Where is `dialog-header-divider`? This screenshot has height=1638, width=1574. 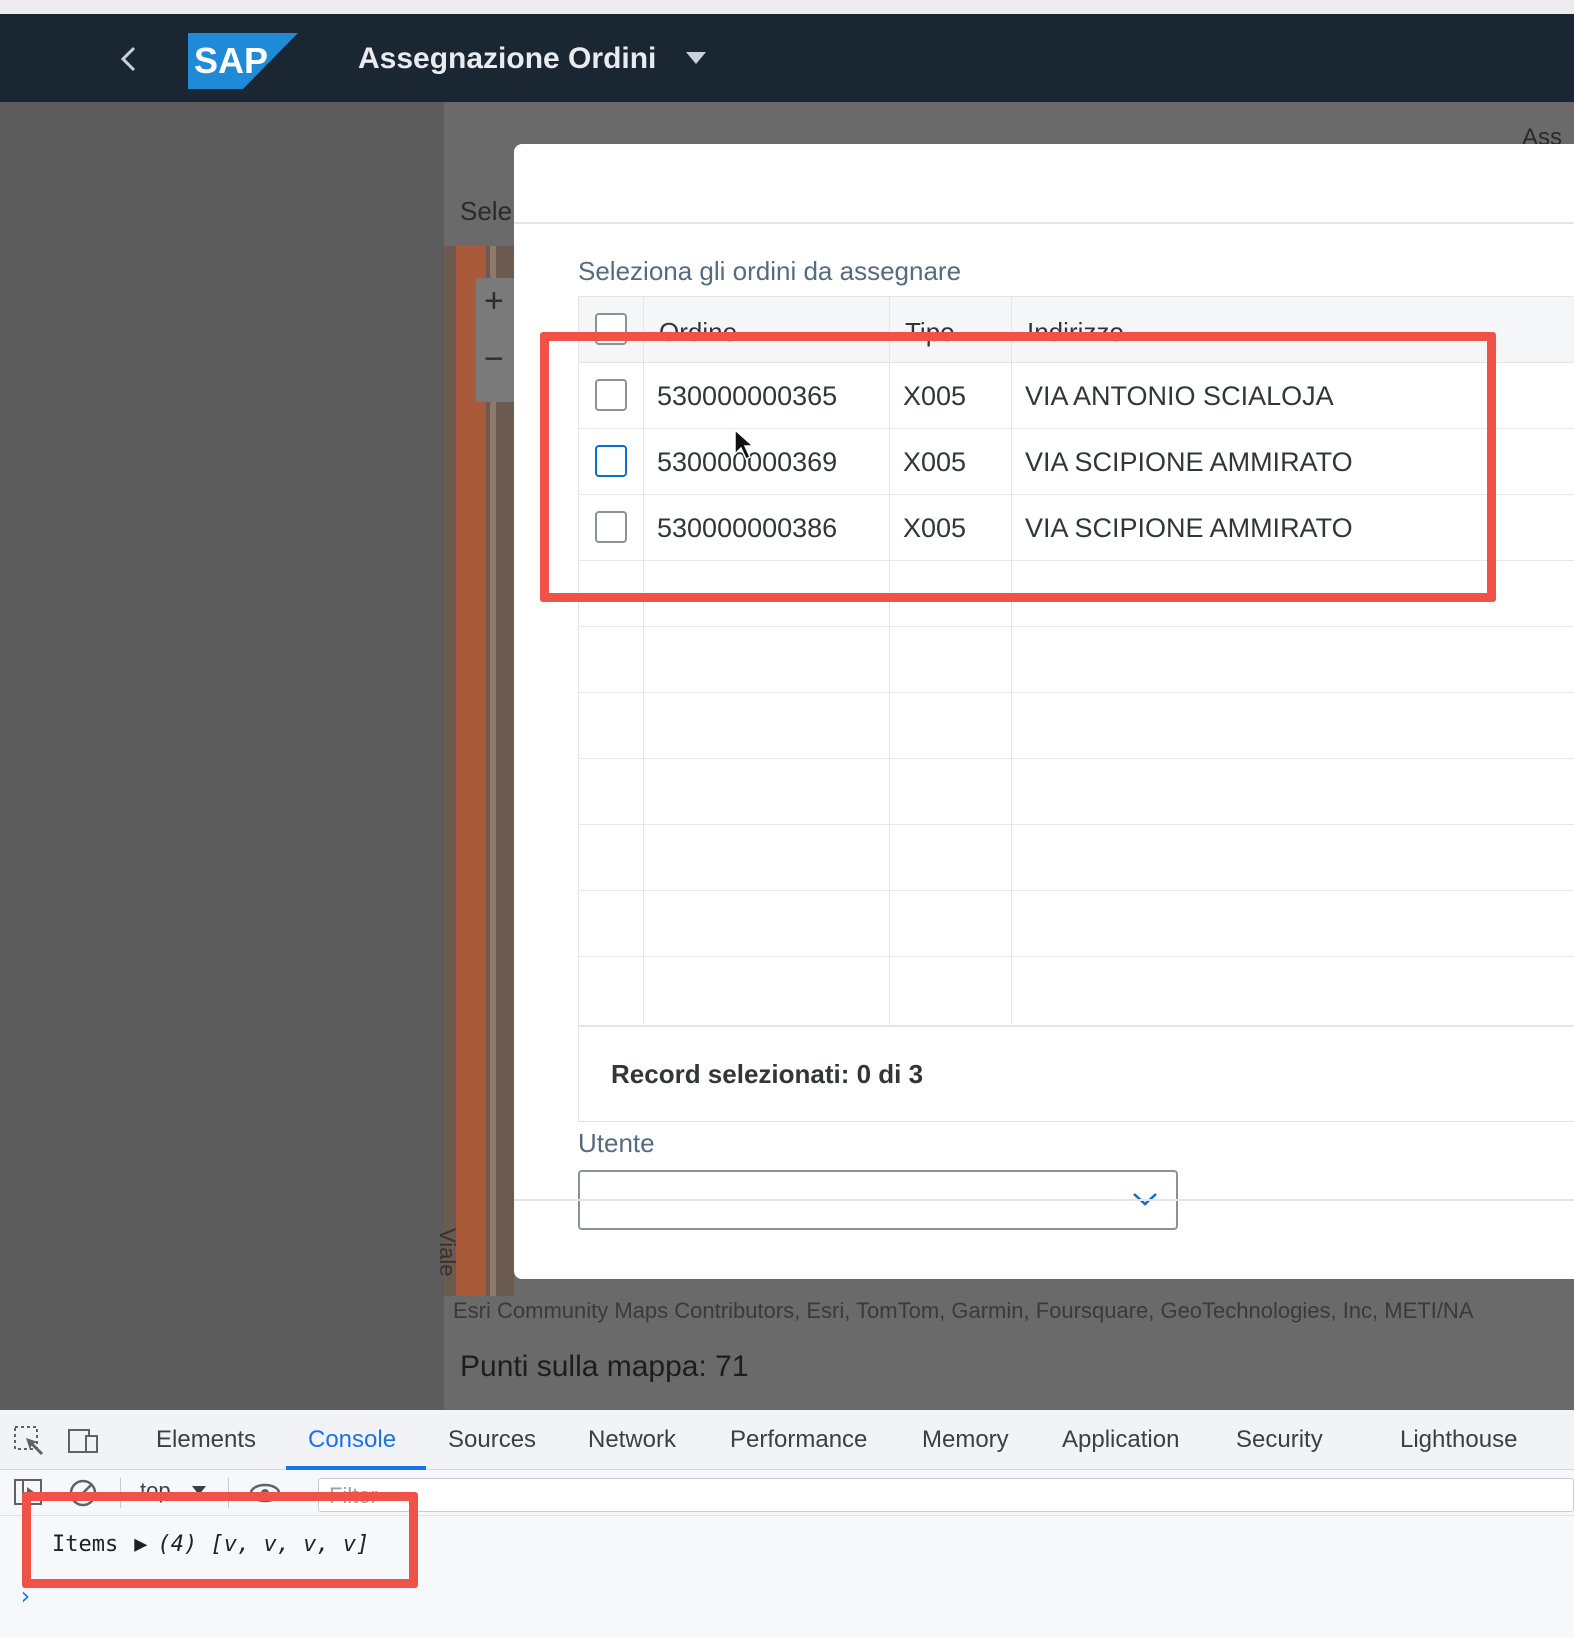 dialog-header-divider is located at coordinates (1044, 223).